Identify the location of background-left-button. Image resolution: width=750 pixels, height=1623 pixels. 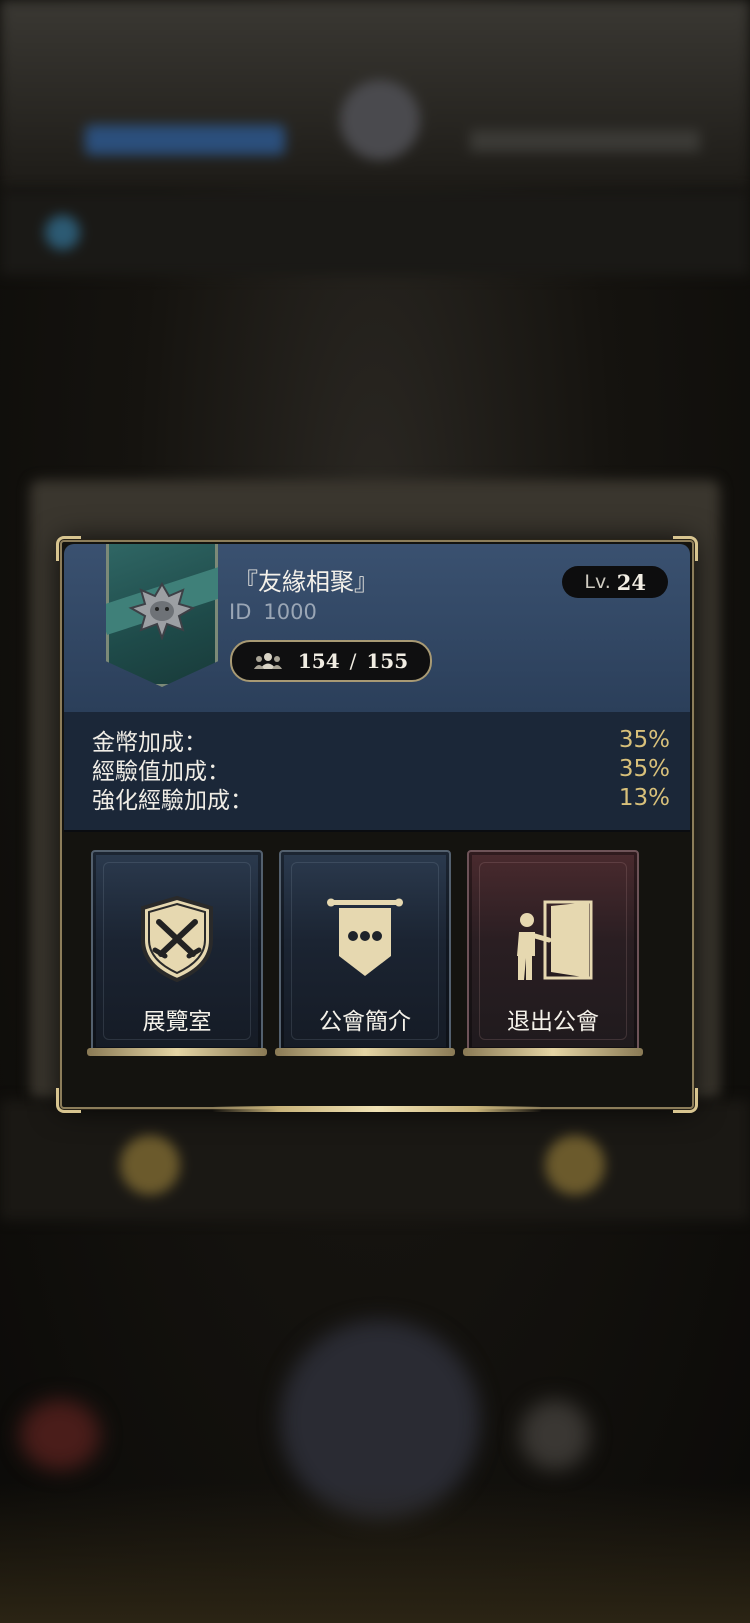
(60, 1435).